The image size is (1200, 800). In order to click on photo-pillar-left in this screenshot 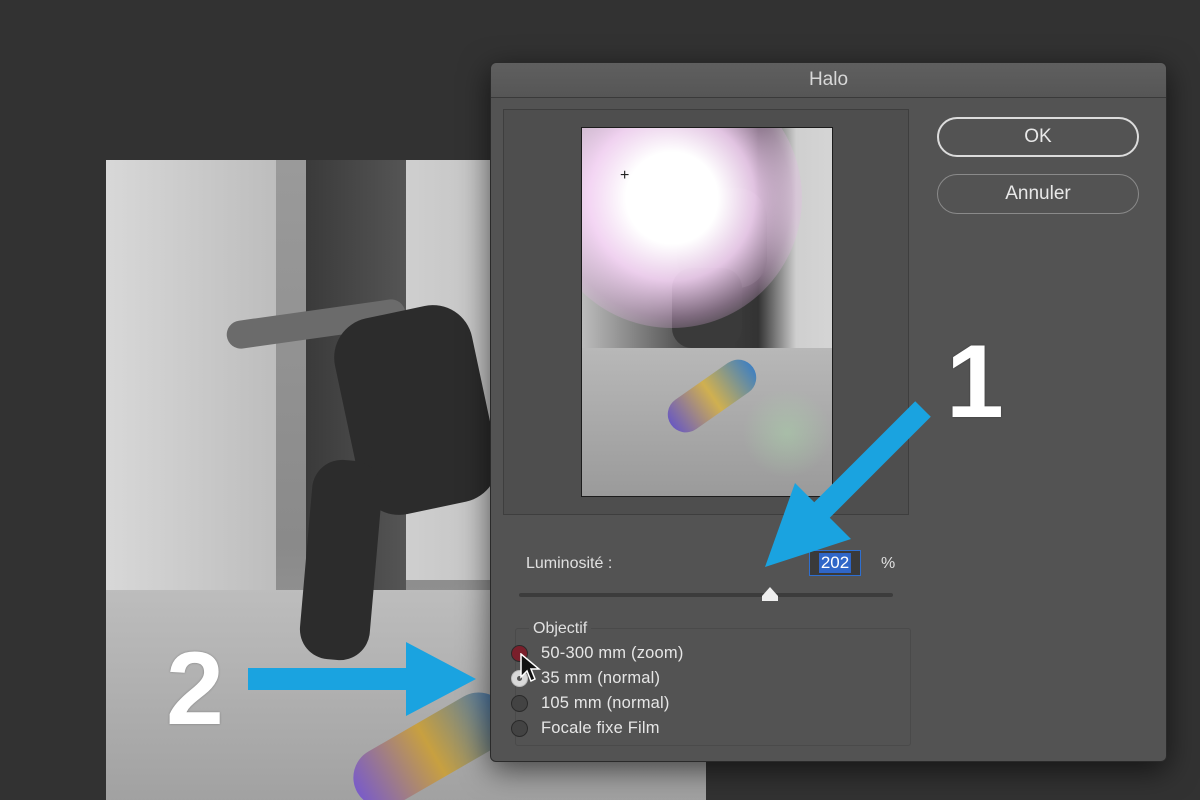, I will do `click(191, 375)`.